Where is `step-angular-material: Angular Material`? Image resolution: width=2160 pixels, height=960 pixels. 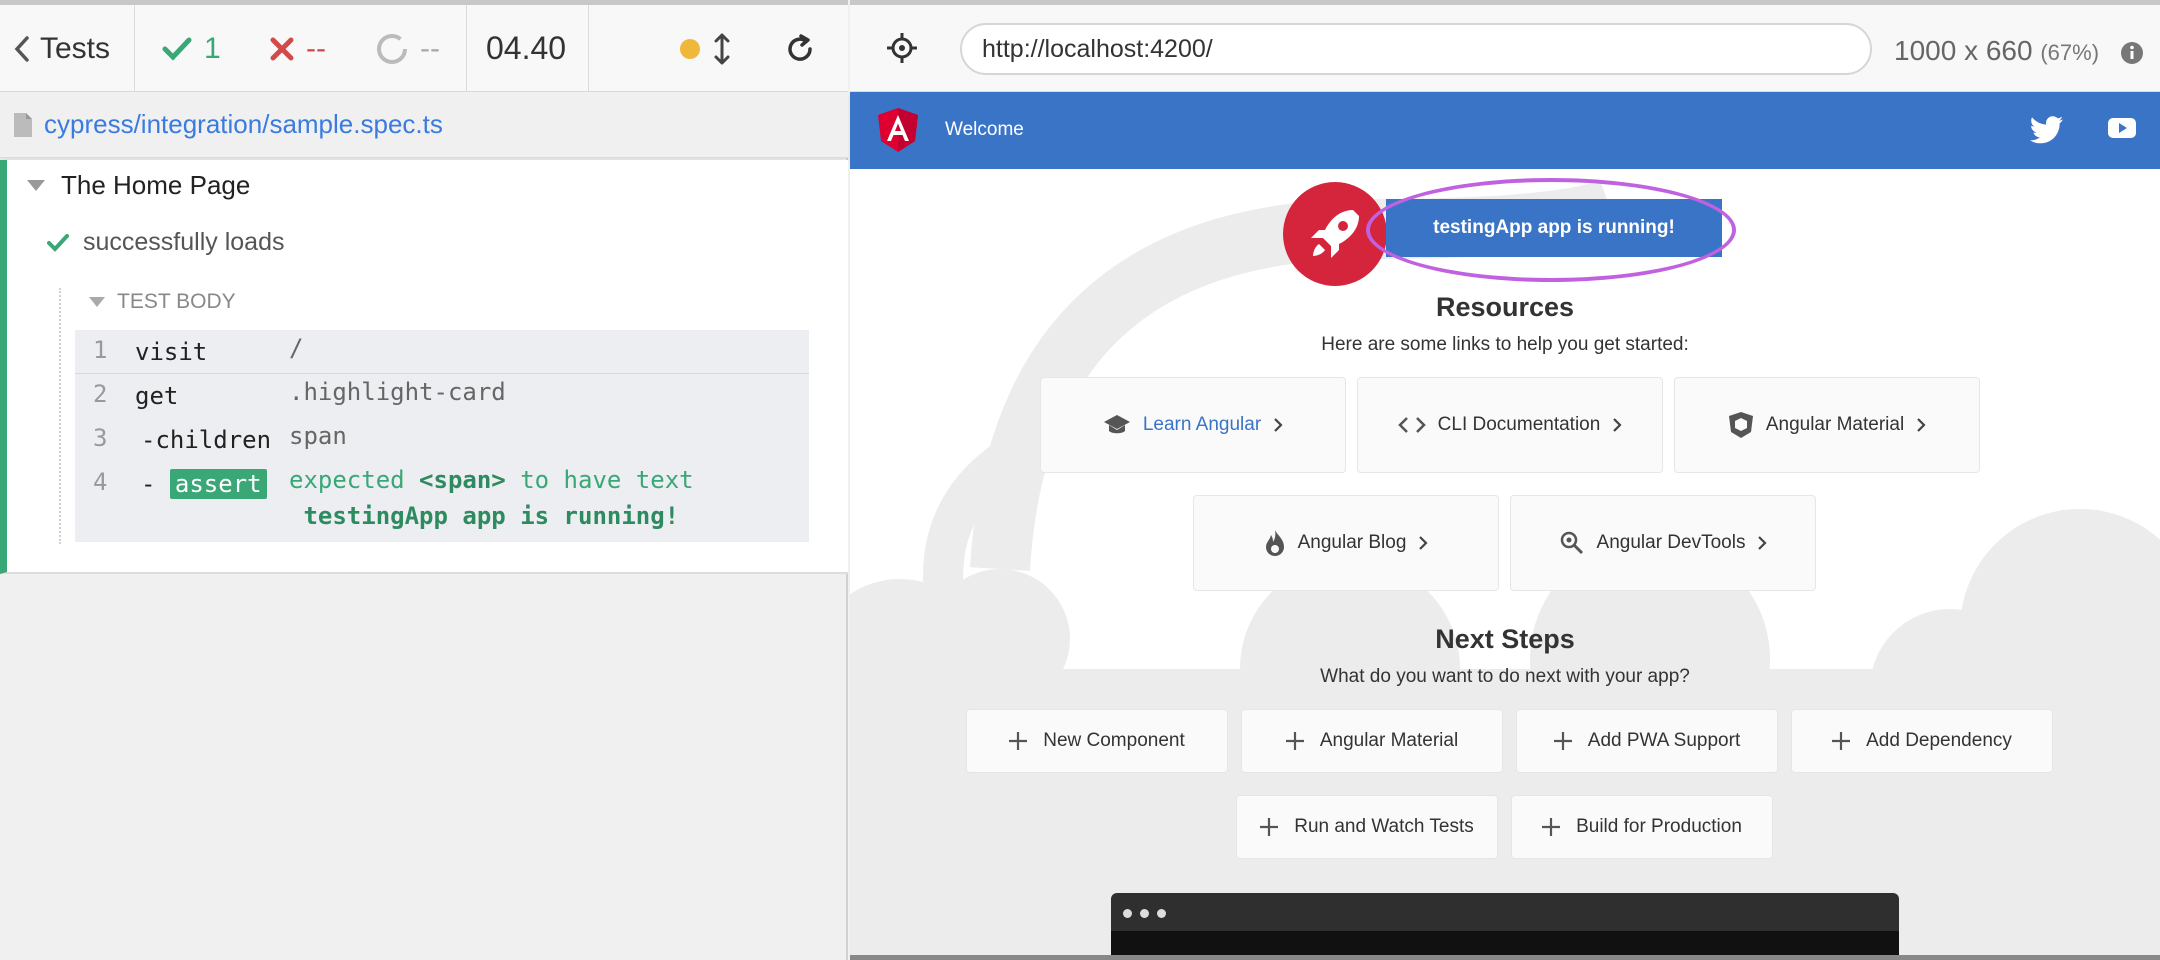 step-angular-material: Angular Material is located at coordinates (1372, 741).